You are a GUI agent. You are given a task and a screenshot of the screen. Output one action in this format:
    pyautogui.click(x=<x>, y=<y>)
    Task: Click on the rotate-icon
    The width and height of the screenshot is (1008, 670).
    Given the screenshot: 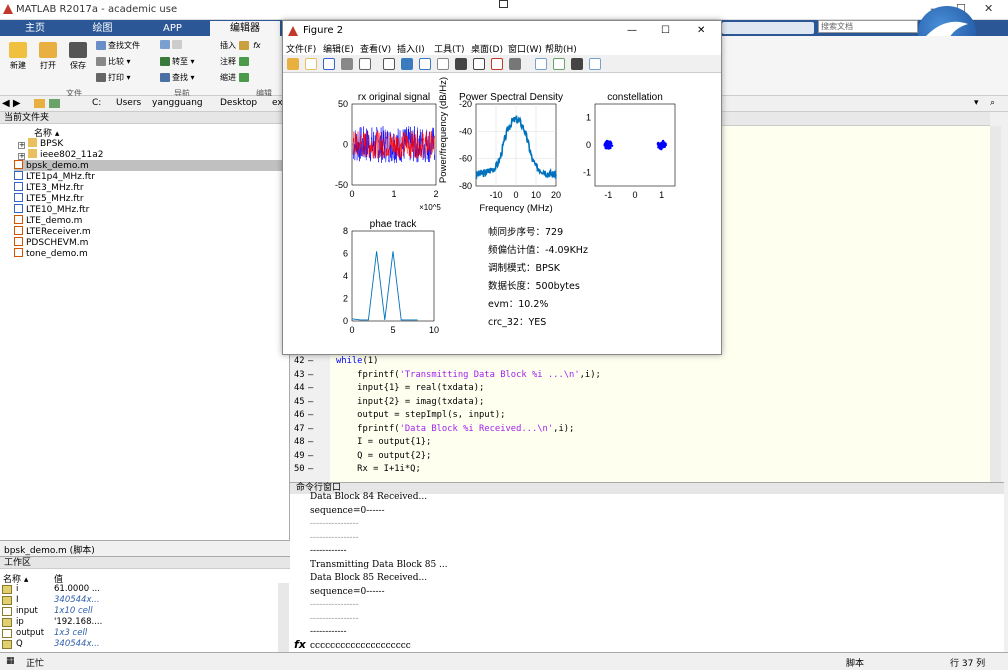 What is the action you would take?
    pyautogui.click(x=461, y=64)
    